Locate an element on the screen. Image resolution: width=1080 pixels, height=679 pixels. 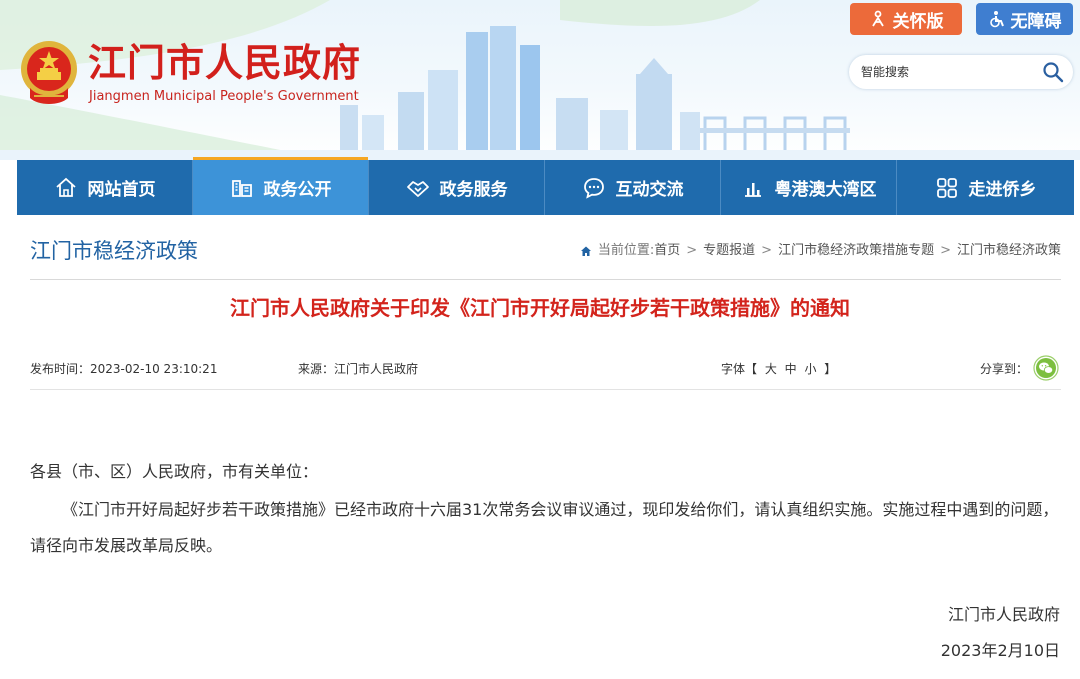
article-title: 江门市人民政府关于印发《江门市开好局起好步若干政策措施》的通知 is located at coordinates (540, 308).